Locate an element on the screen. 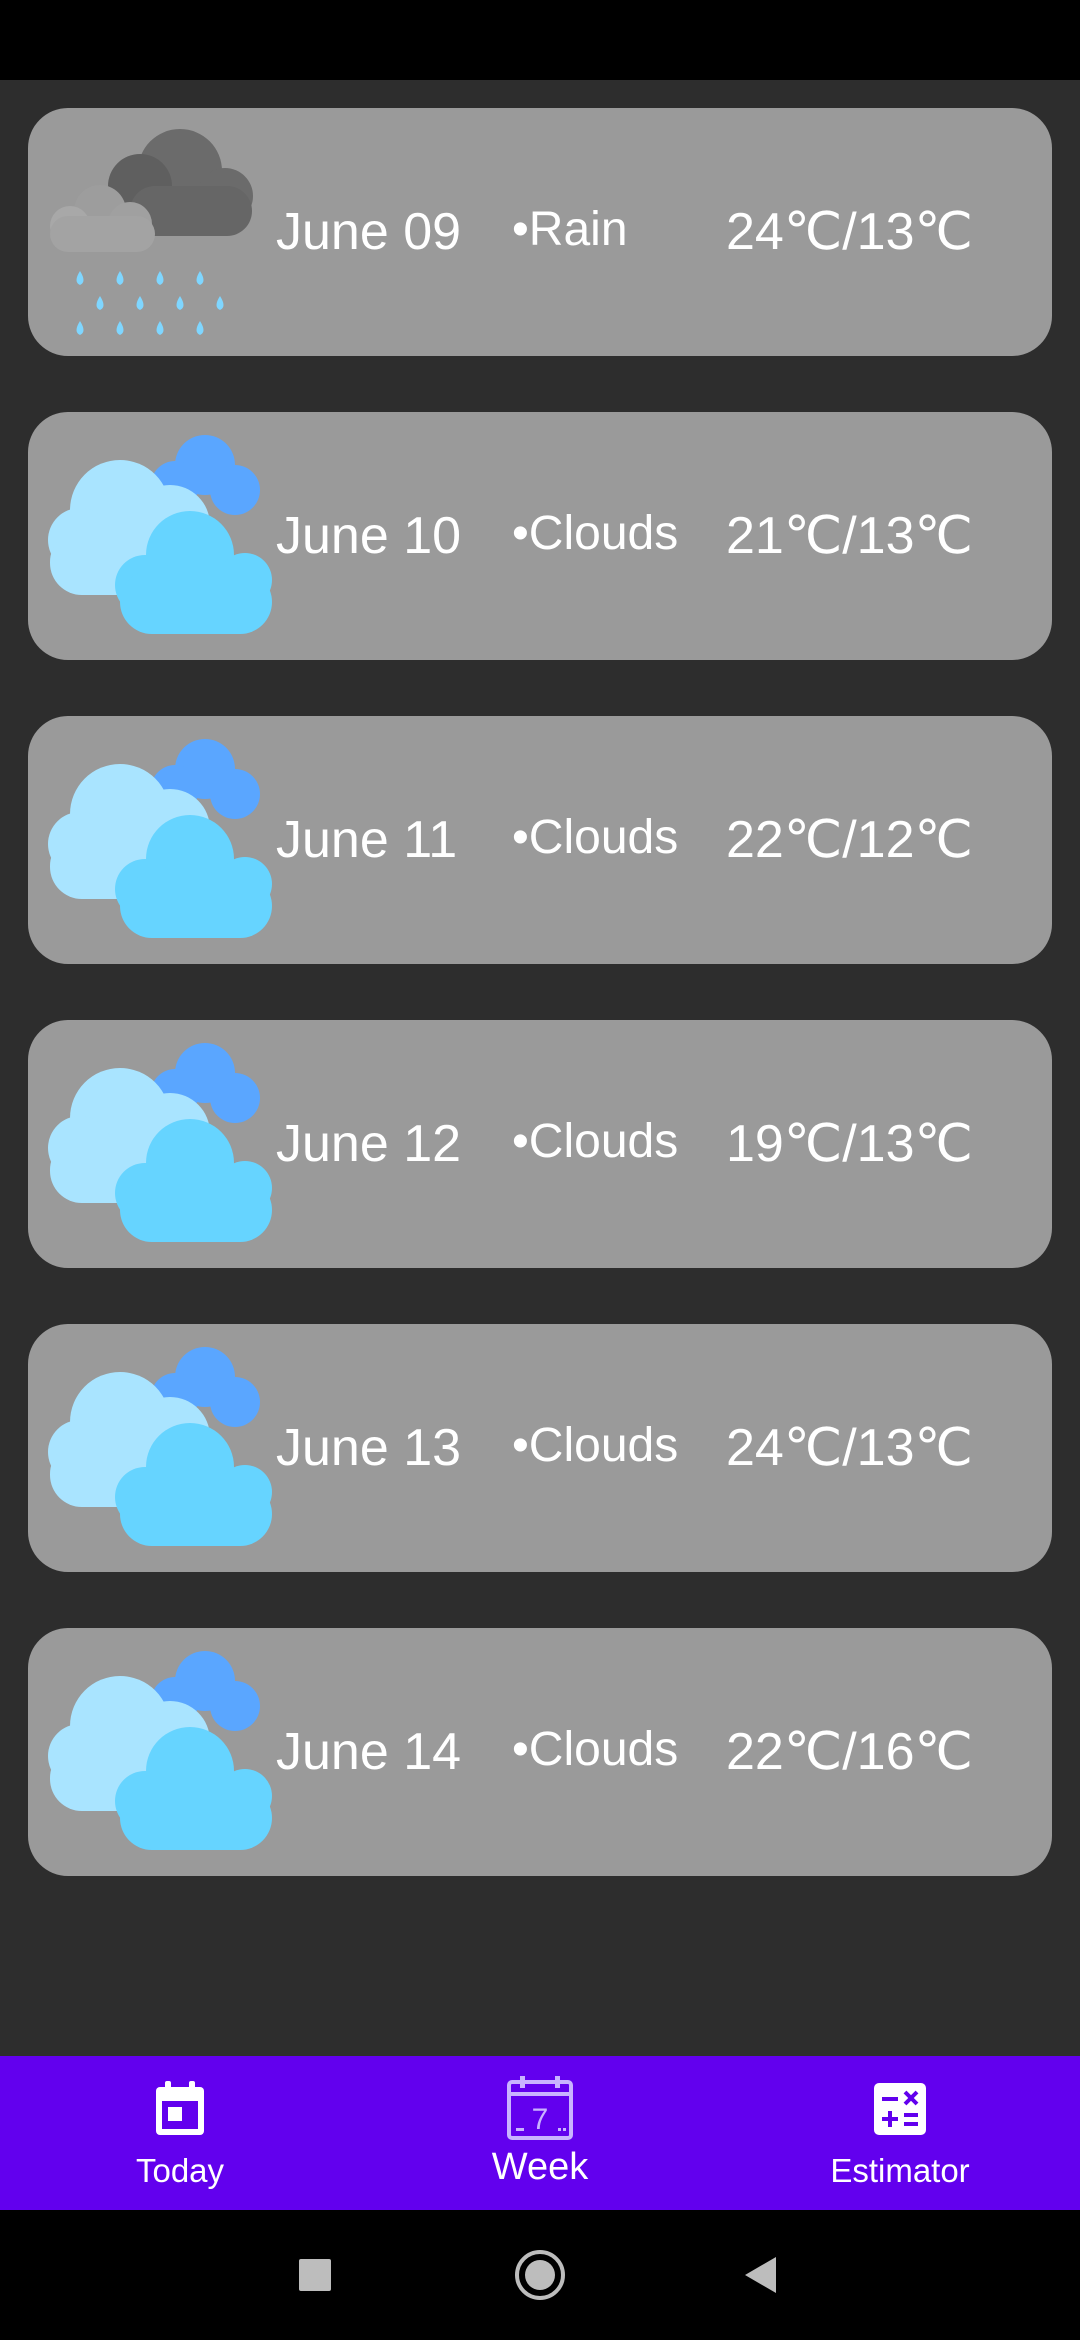 The width and height of the screenshot is (1080, 2340). forecast-temperature: 22℃/12℃ is located at coordinates (849, 840).